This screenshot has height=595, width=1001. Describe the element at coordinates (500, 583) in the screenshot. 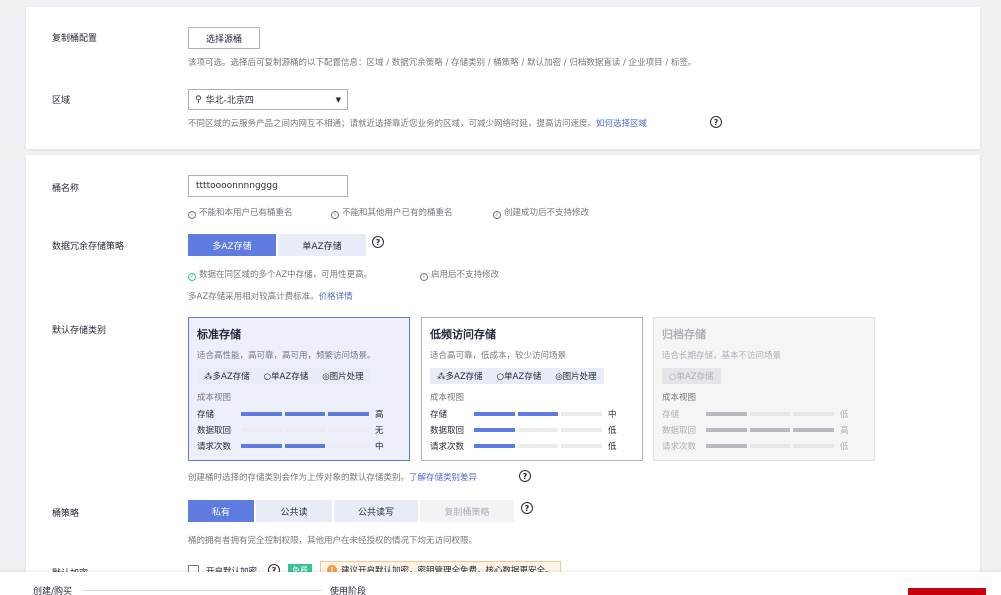

I see `footer-bar: 创建/购买 使用阶段` at that location.